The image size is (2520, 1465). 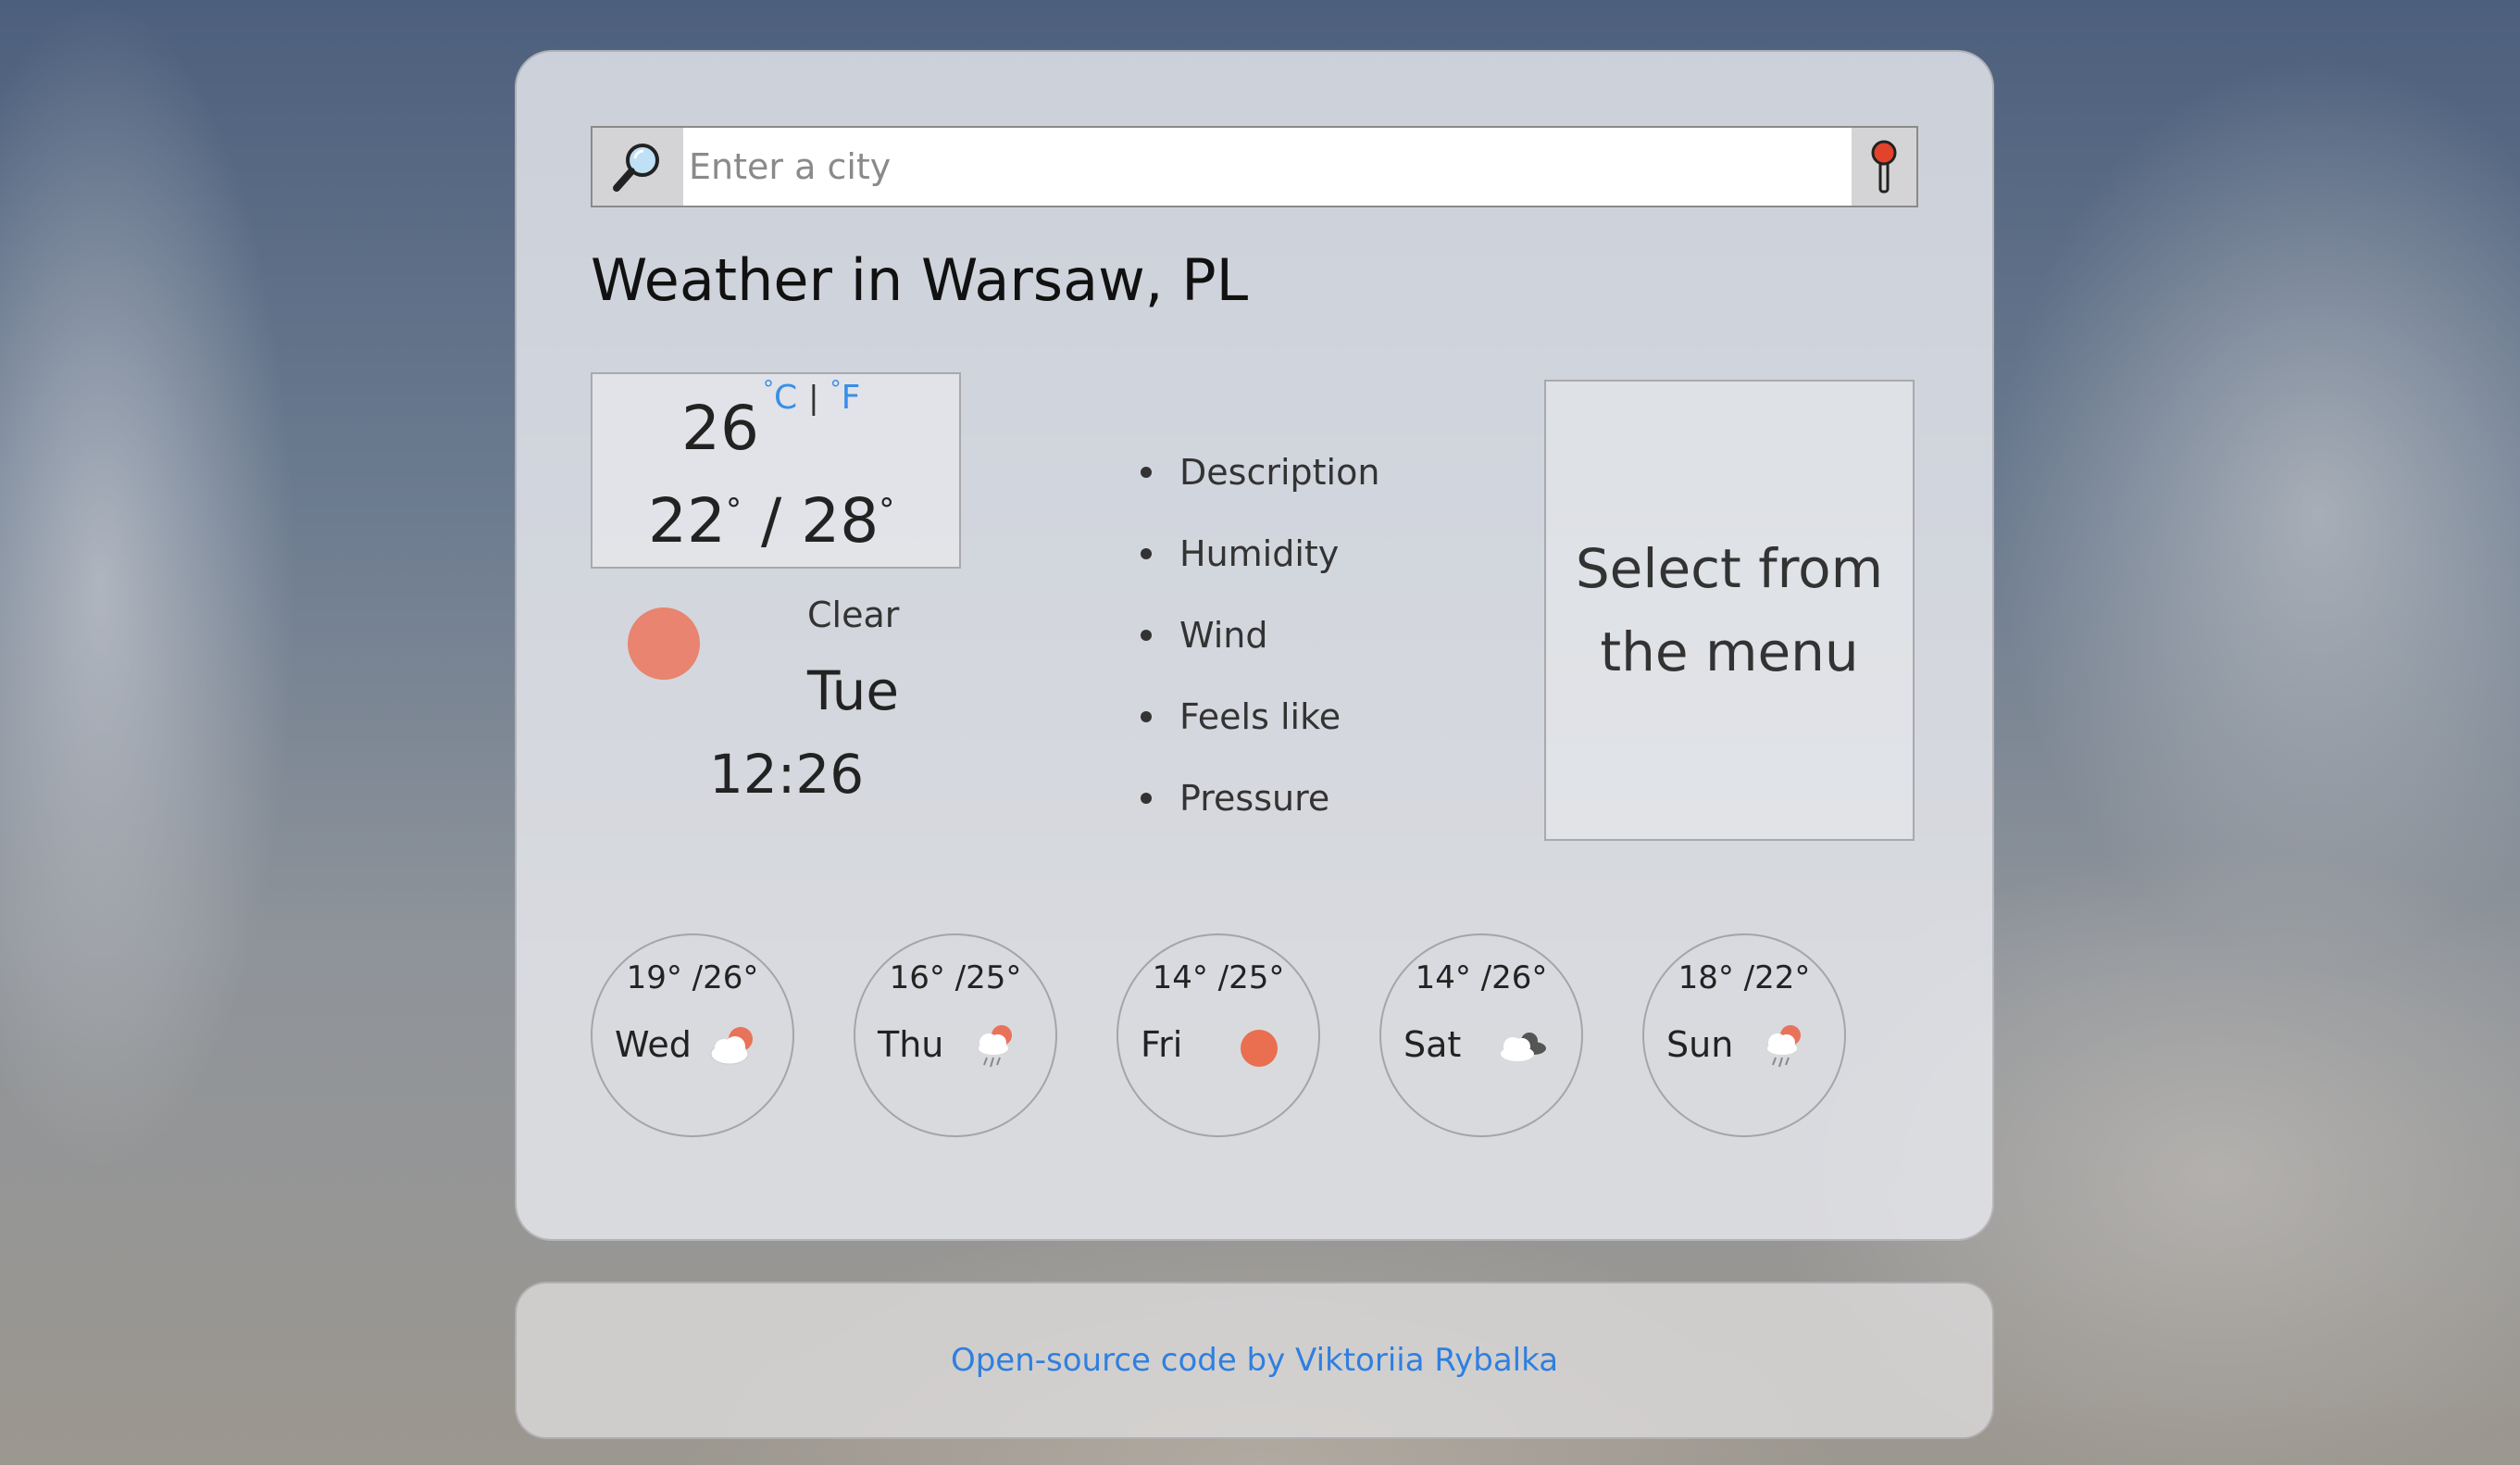 I want to click on current-time: 12:26, so click(x=787, y=774).